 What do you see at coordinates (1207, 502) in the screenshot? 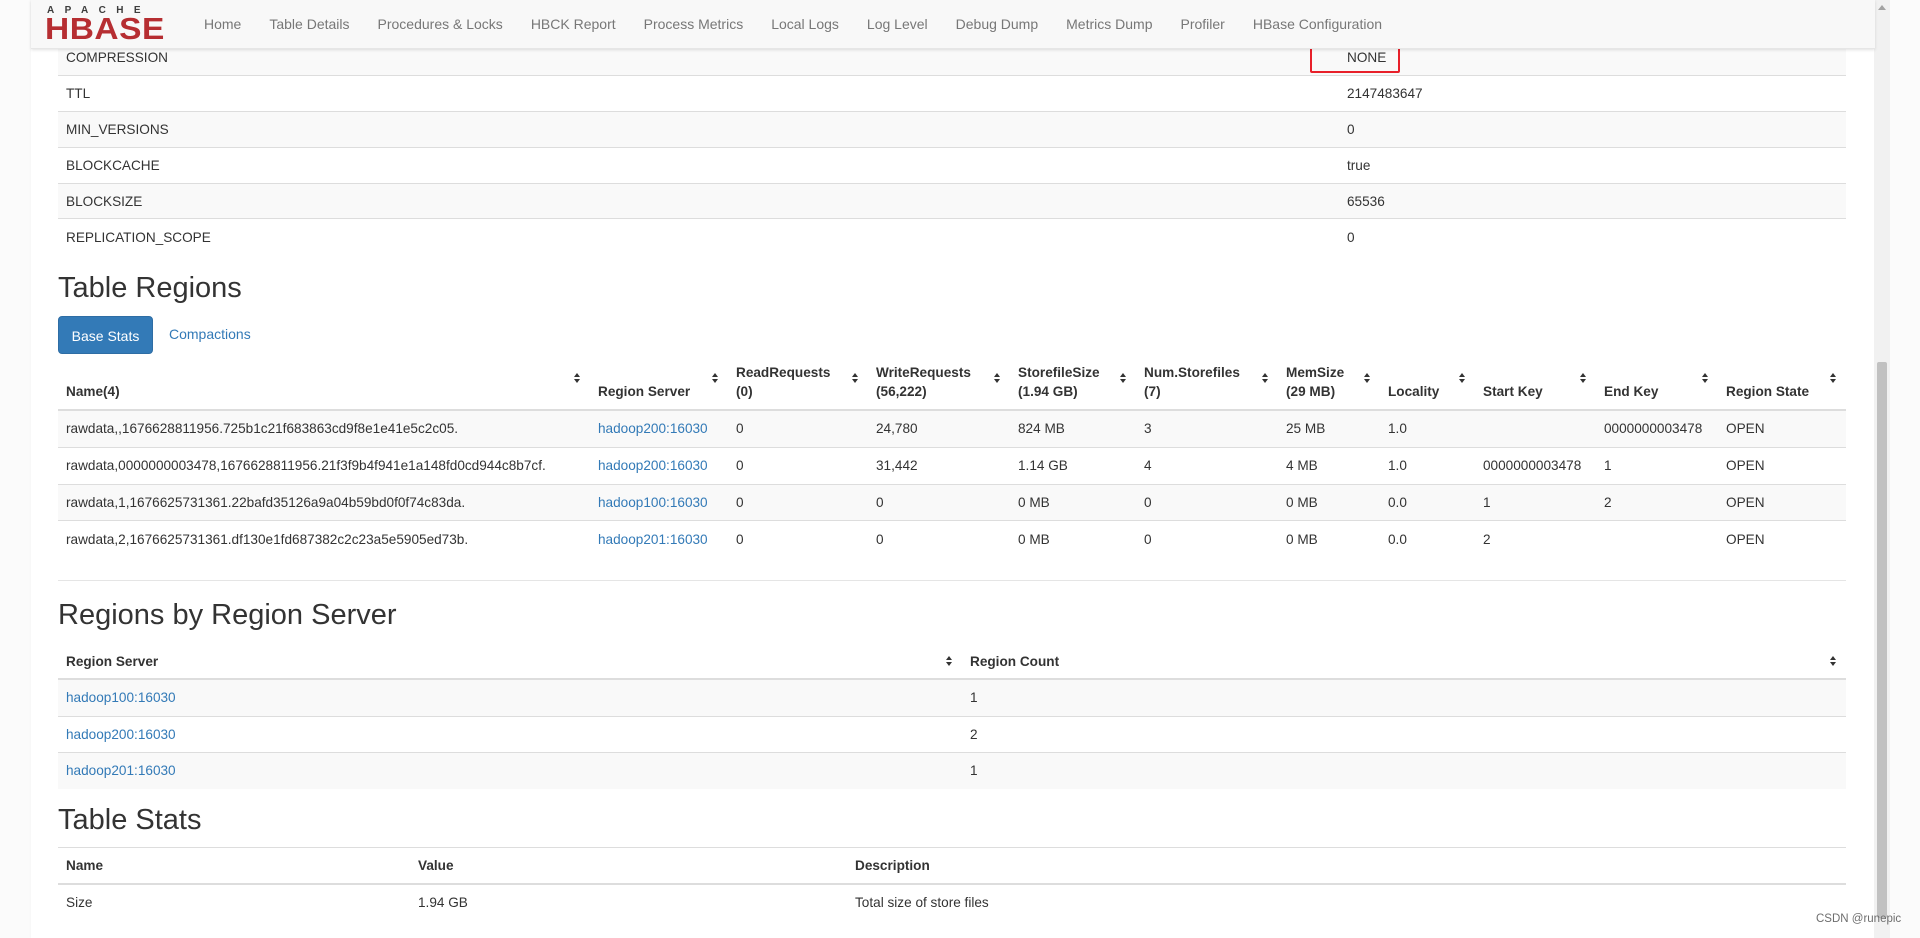
I see `num-storefiles: 0` at bounding box center [1207, 502].